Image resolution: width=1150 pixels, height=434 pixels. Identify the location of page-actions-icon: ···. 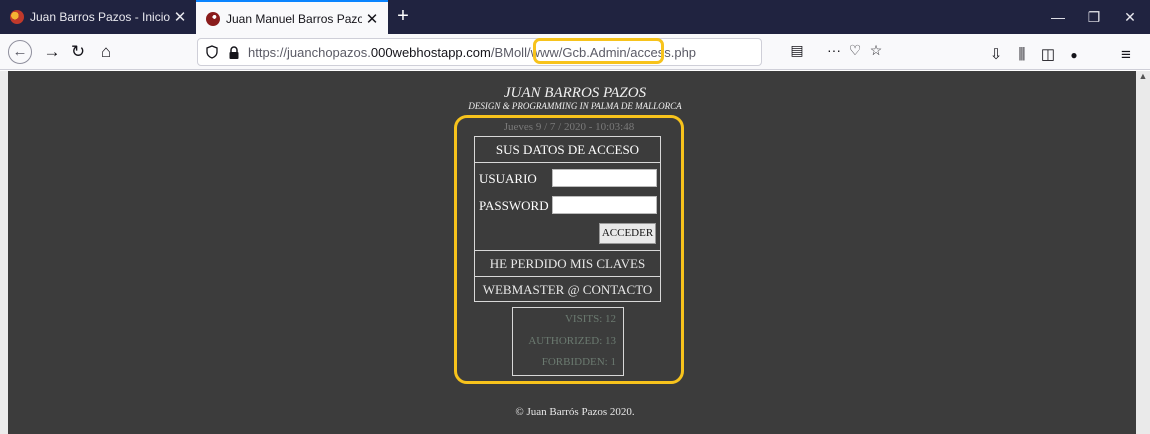
(834, 50).